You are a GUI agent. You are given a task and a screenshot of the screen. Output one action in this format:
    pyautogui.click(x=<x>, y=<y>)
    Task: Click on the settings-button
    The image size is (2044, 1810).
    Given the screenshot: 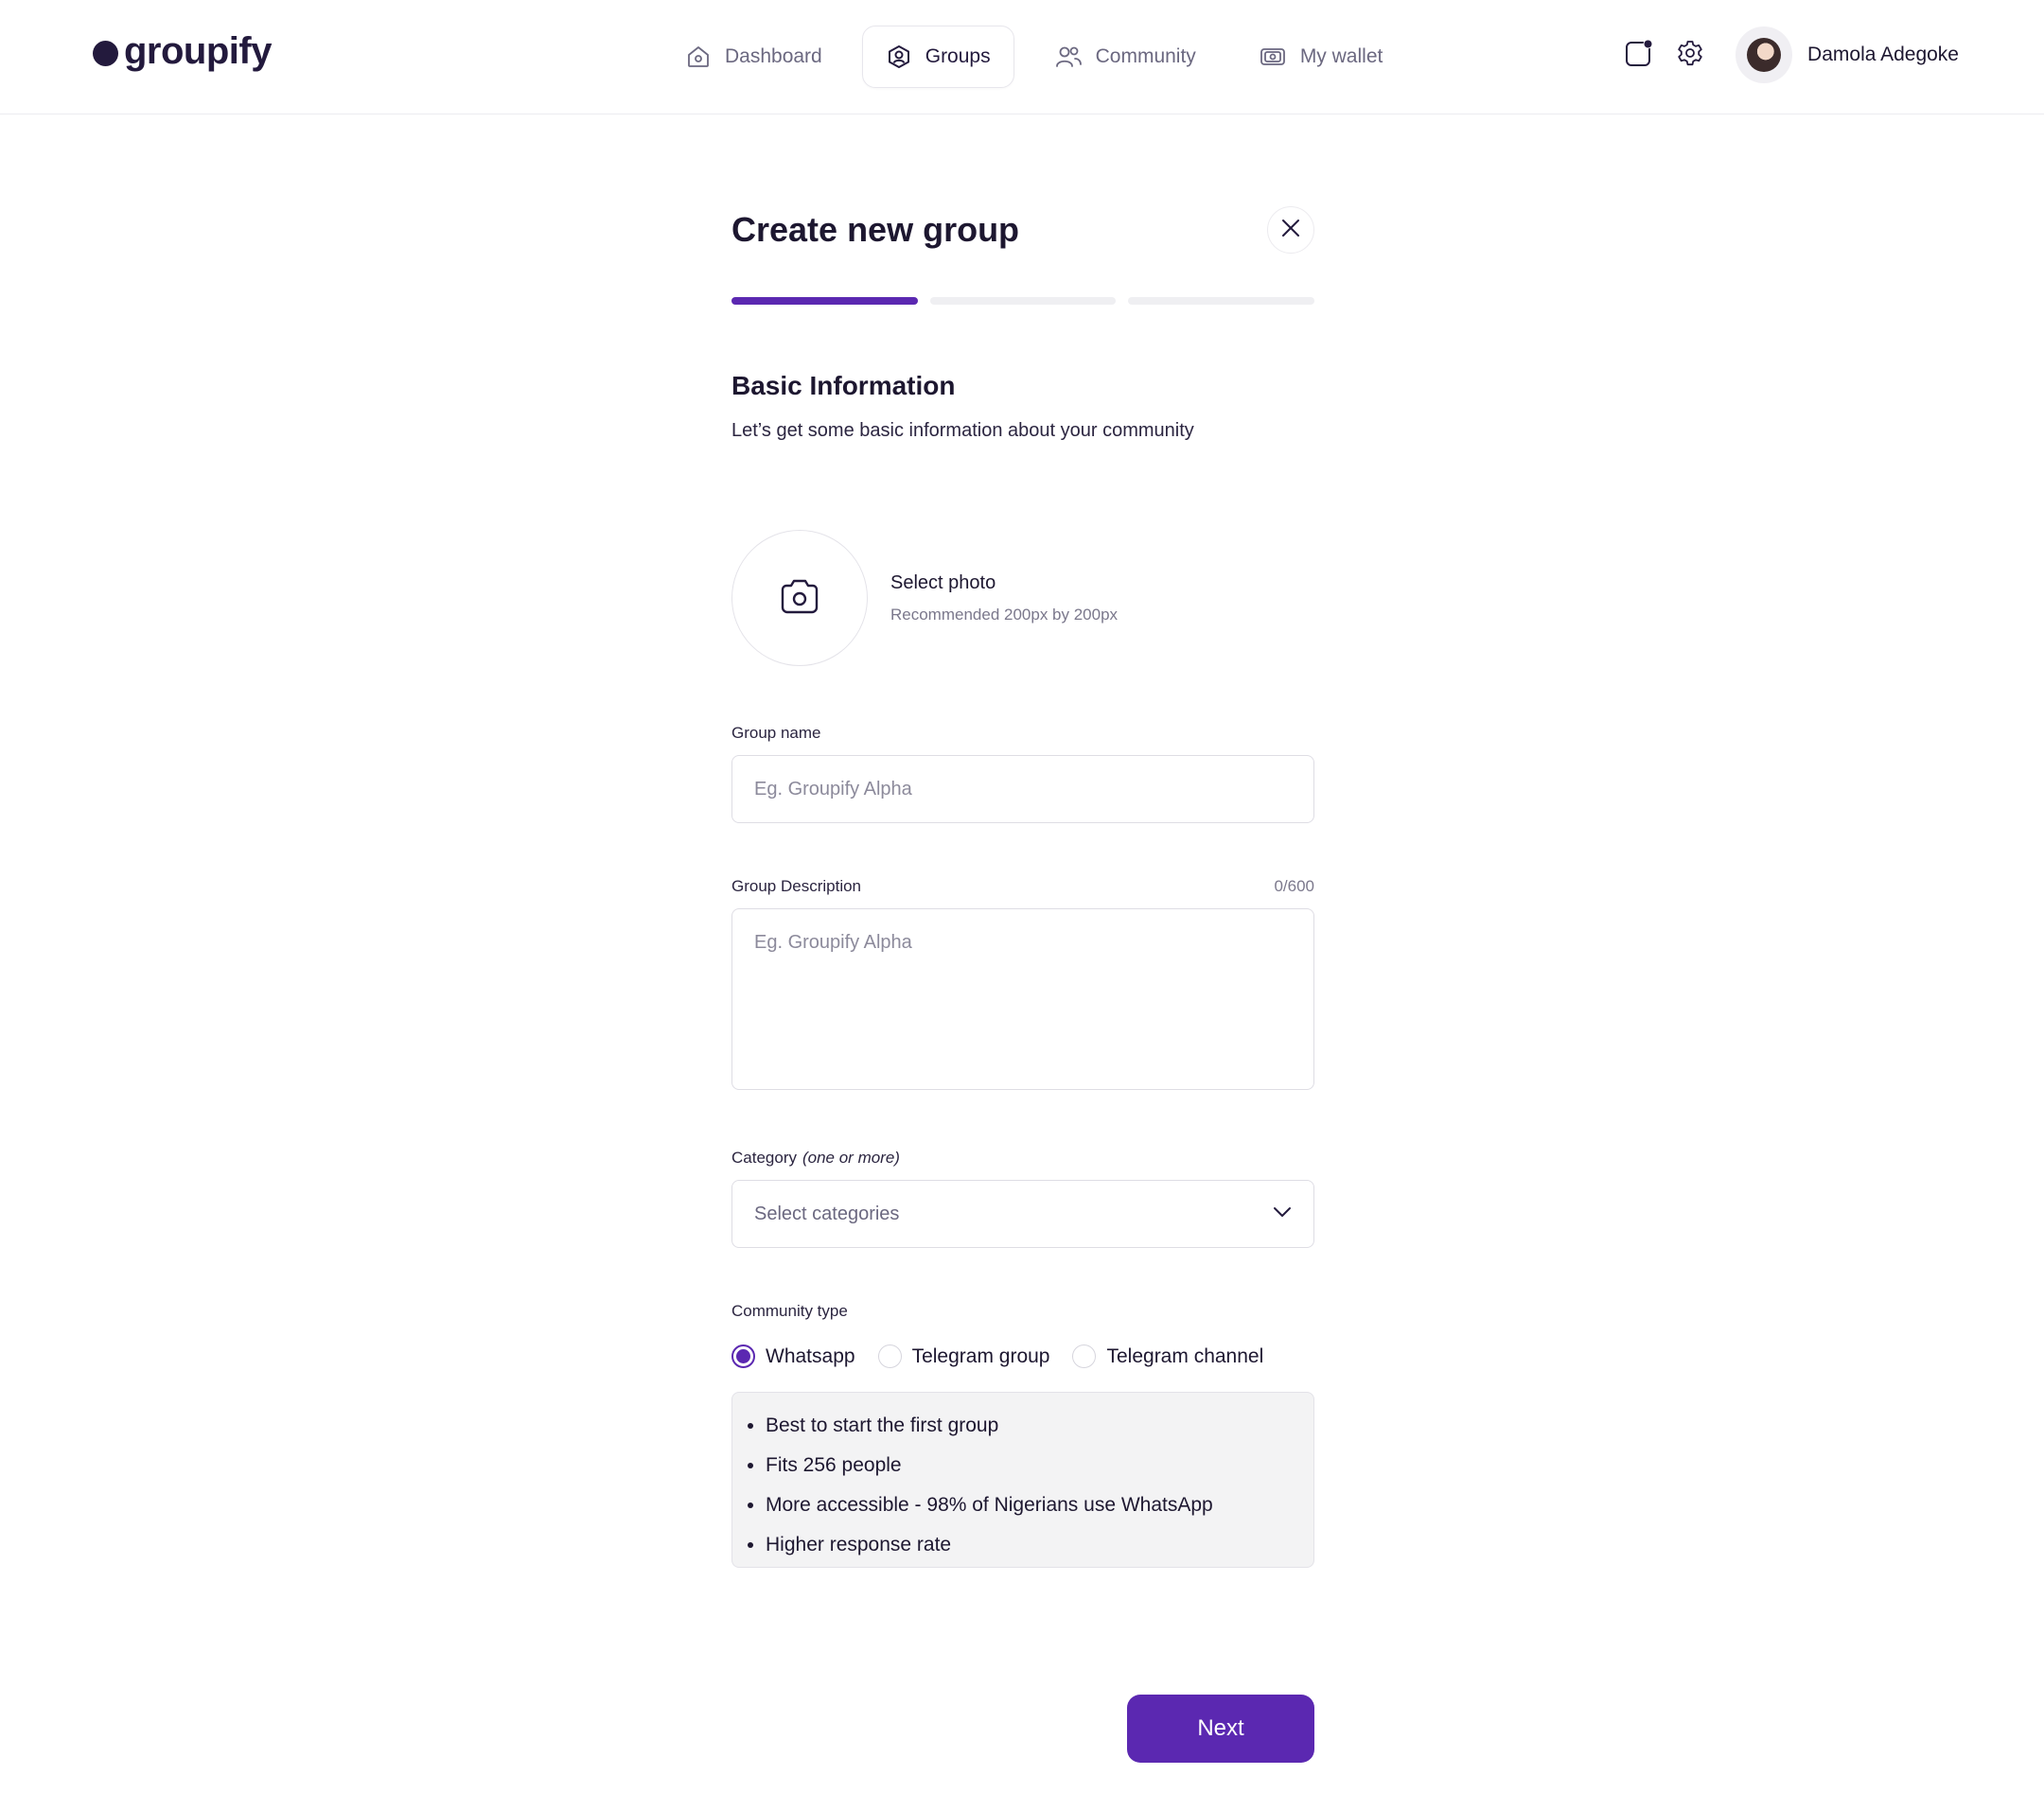 What is the action you would take?
    pyautogui.click(x=1690, y=55)
    